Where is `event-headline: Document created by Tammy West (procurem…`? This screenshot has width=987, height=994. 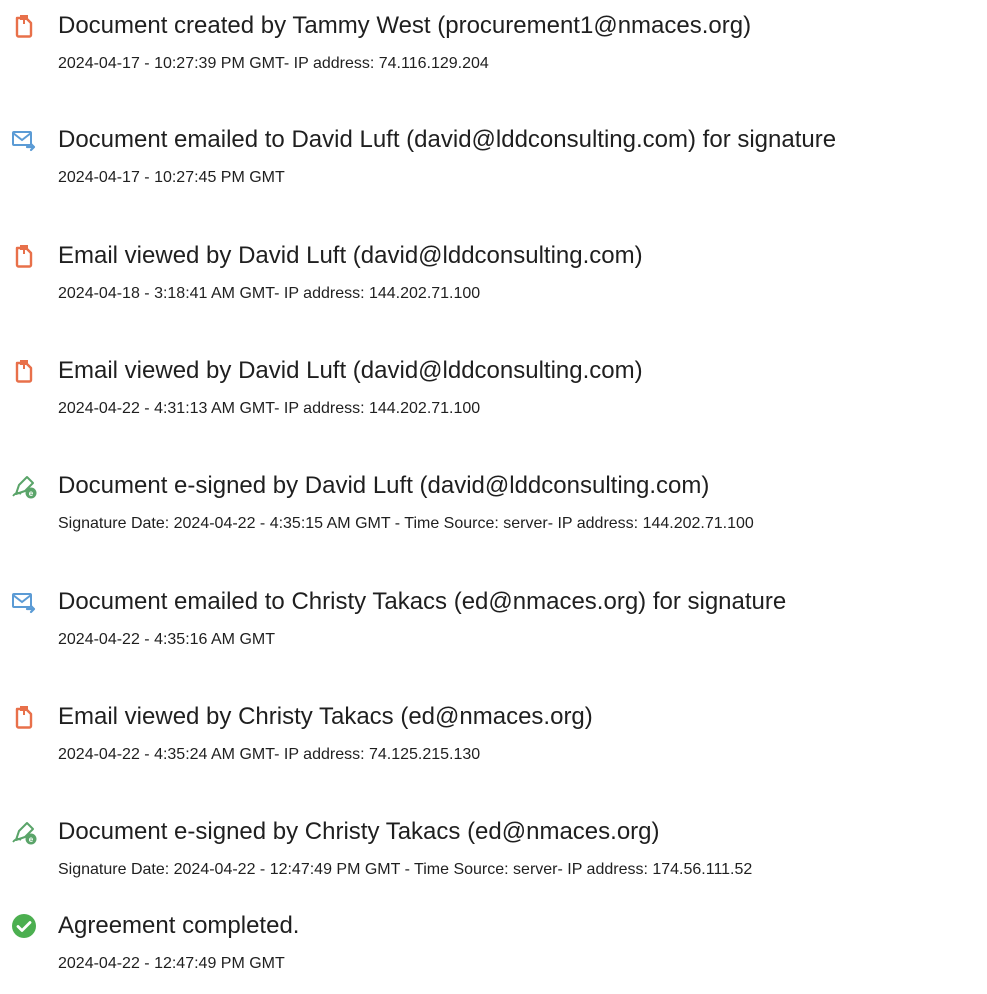
event-headline: Document created by Tammy West (procurem… is located at coordinates (405, 25).